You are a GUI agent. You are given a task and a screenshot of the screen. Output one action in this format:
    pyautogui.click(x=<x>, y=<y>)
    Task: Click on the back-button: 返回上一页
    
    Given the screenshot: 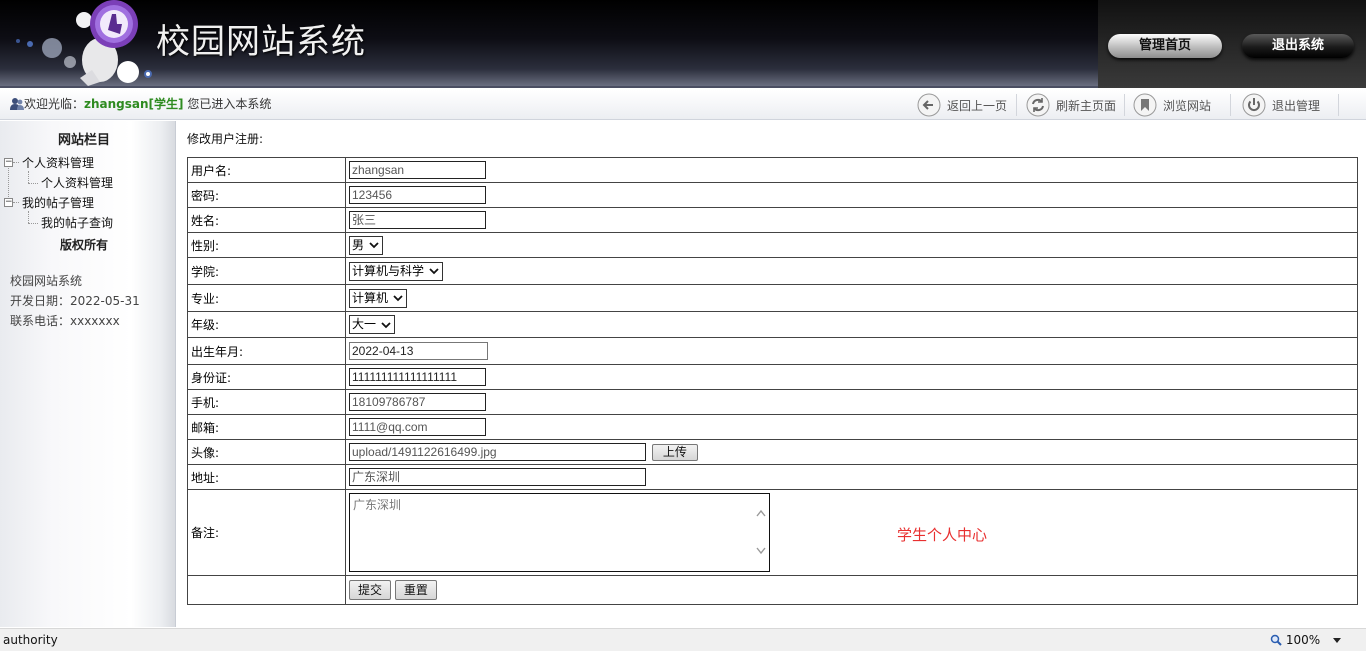 What is the action you would take?
    pyautogui.click(x=962, y=105)
    